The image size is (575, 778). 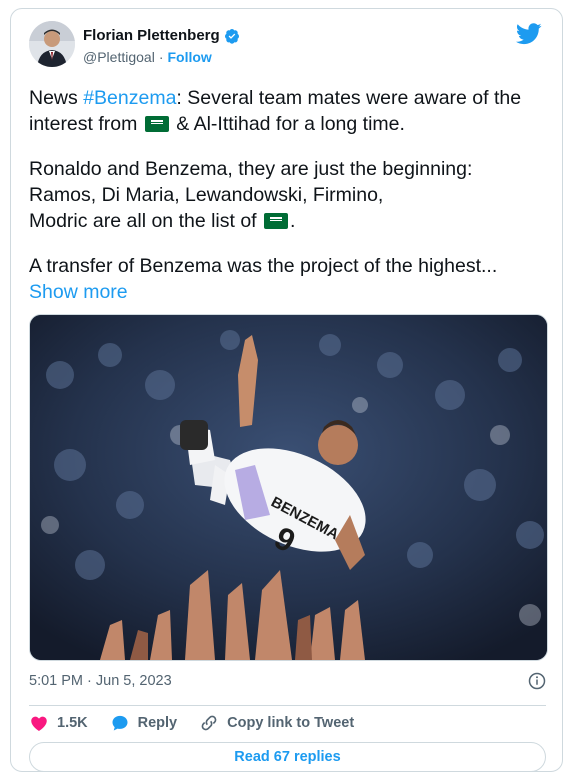 I want to click on like-button: 1.5K, so click(x=58, y=723).